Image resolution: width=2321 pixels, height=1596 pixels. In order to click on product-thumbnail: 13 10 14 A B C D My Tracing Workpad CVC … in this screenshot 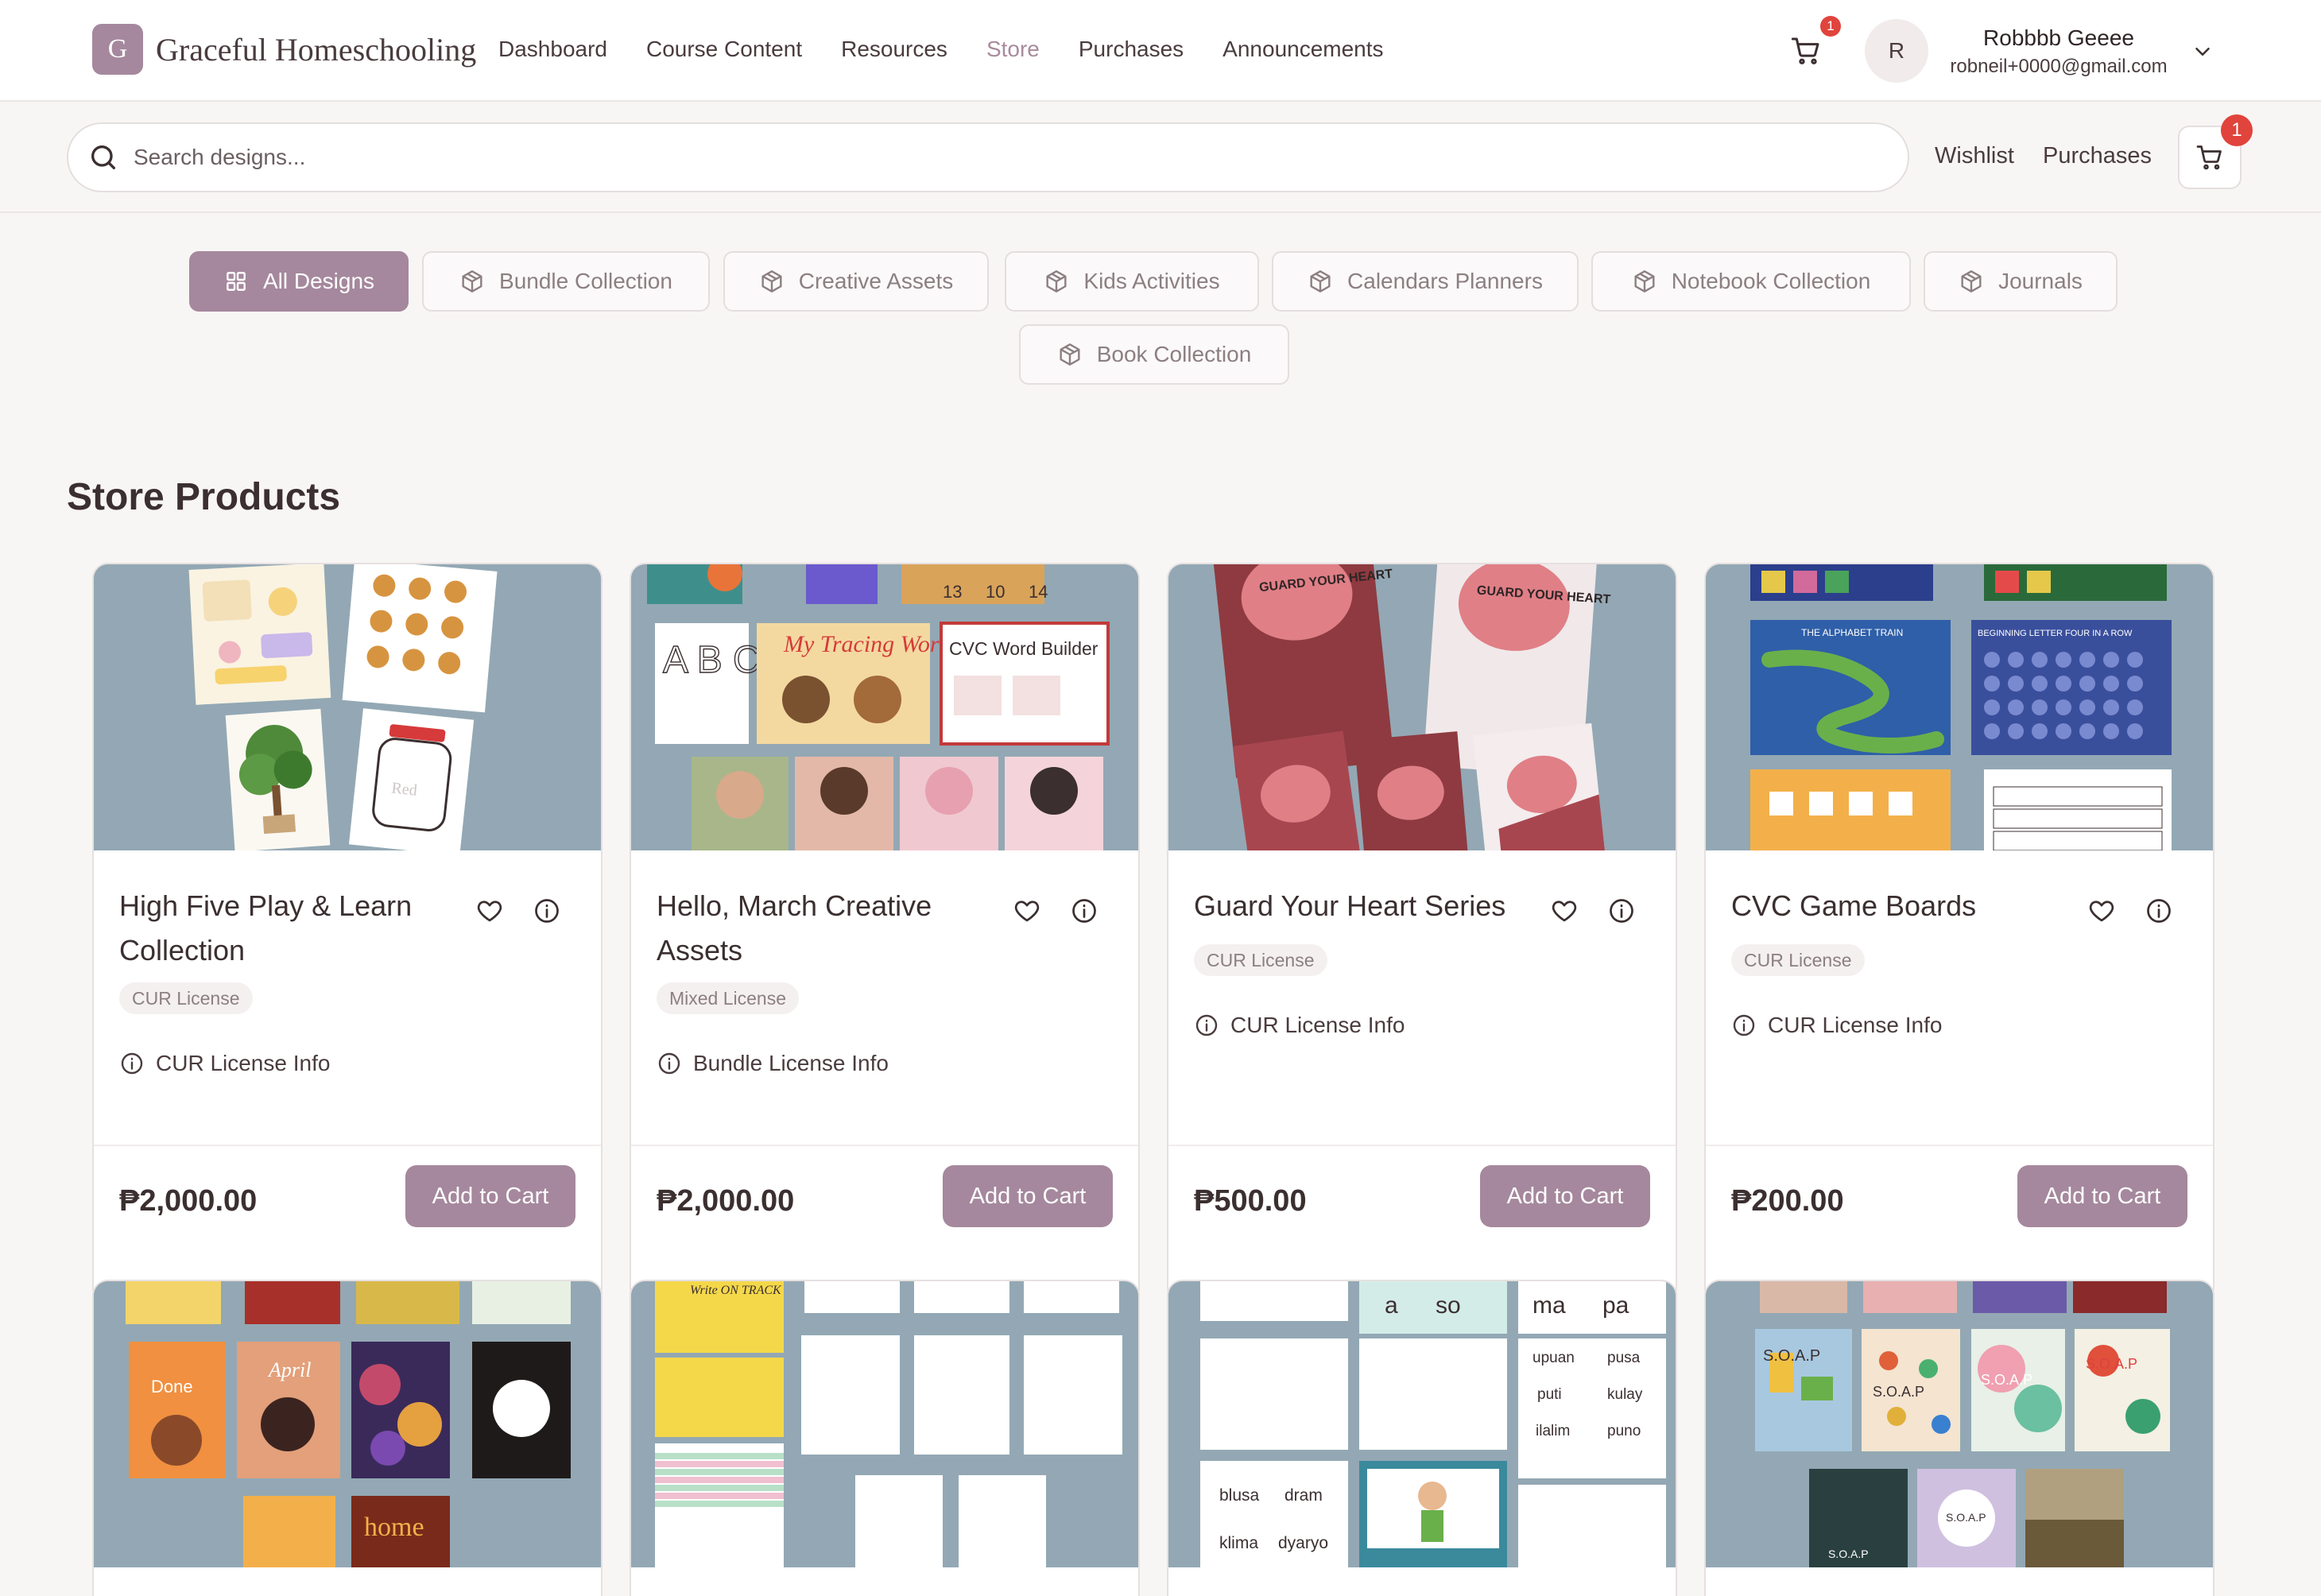, I will do `click(884, 707)`.